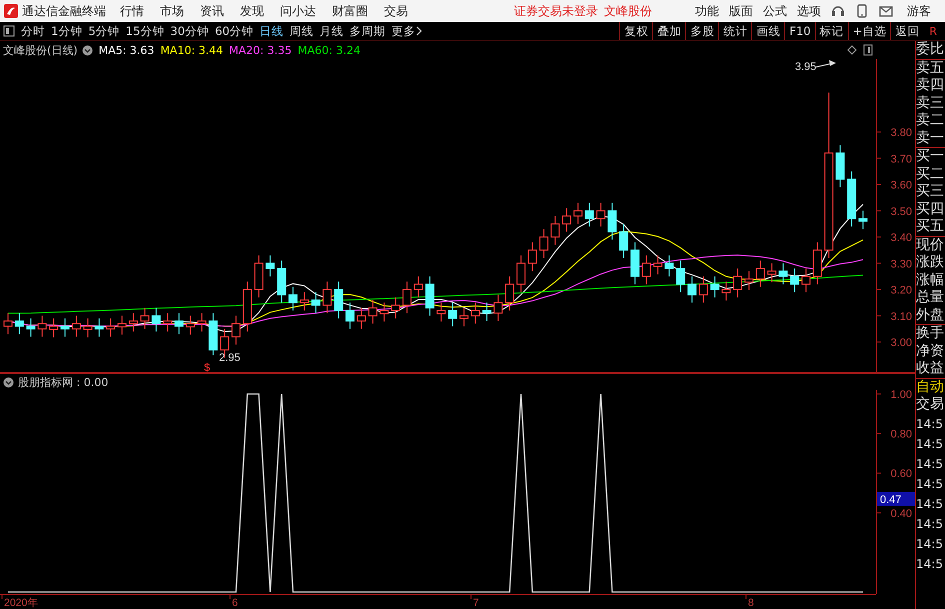 This screenshot has width=945, height=609. I want to click on login-status: 证券交易未登录, so click(556, 11).